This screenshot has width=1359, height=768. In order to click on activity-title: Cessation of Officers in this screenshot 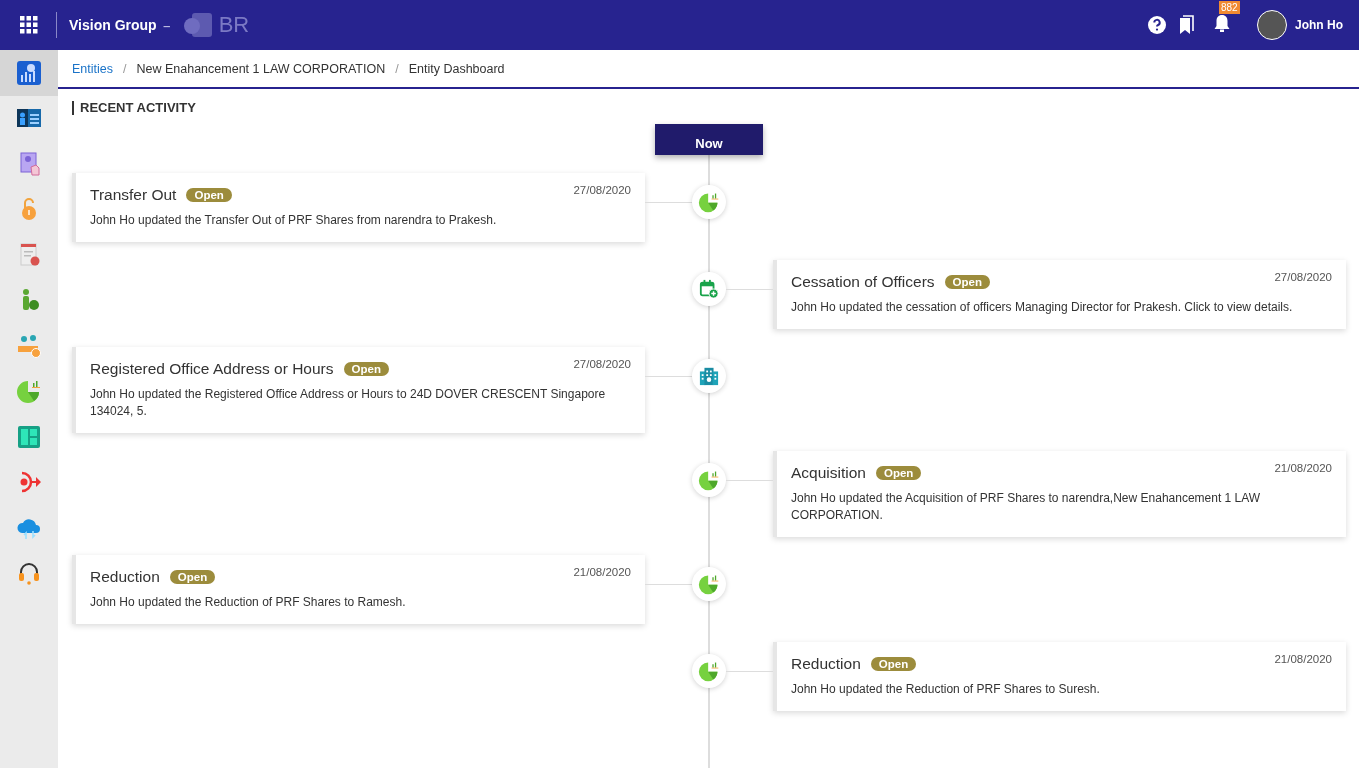, I will do `click(863, 282)`.